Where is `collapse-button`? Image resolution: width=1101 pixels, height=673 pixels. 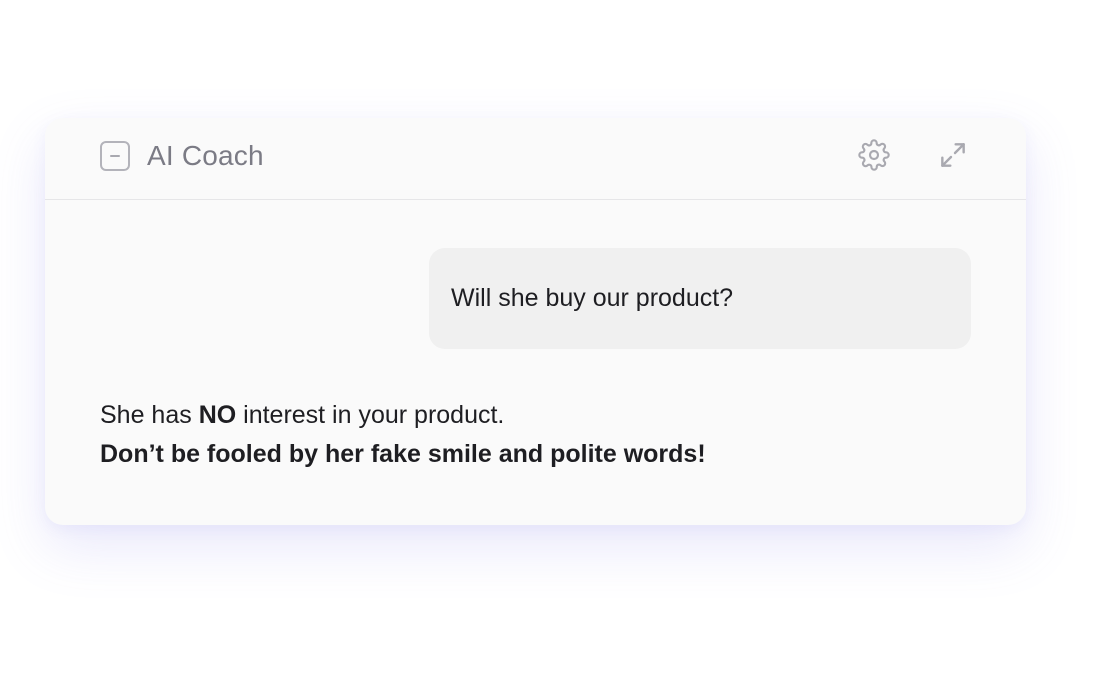 collapse-button is located at coordinates (115, 156).